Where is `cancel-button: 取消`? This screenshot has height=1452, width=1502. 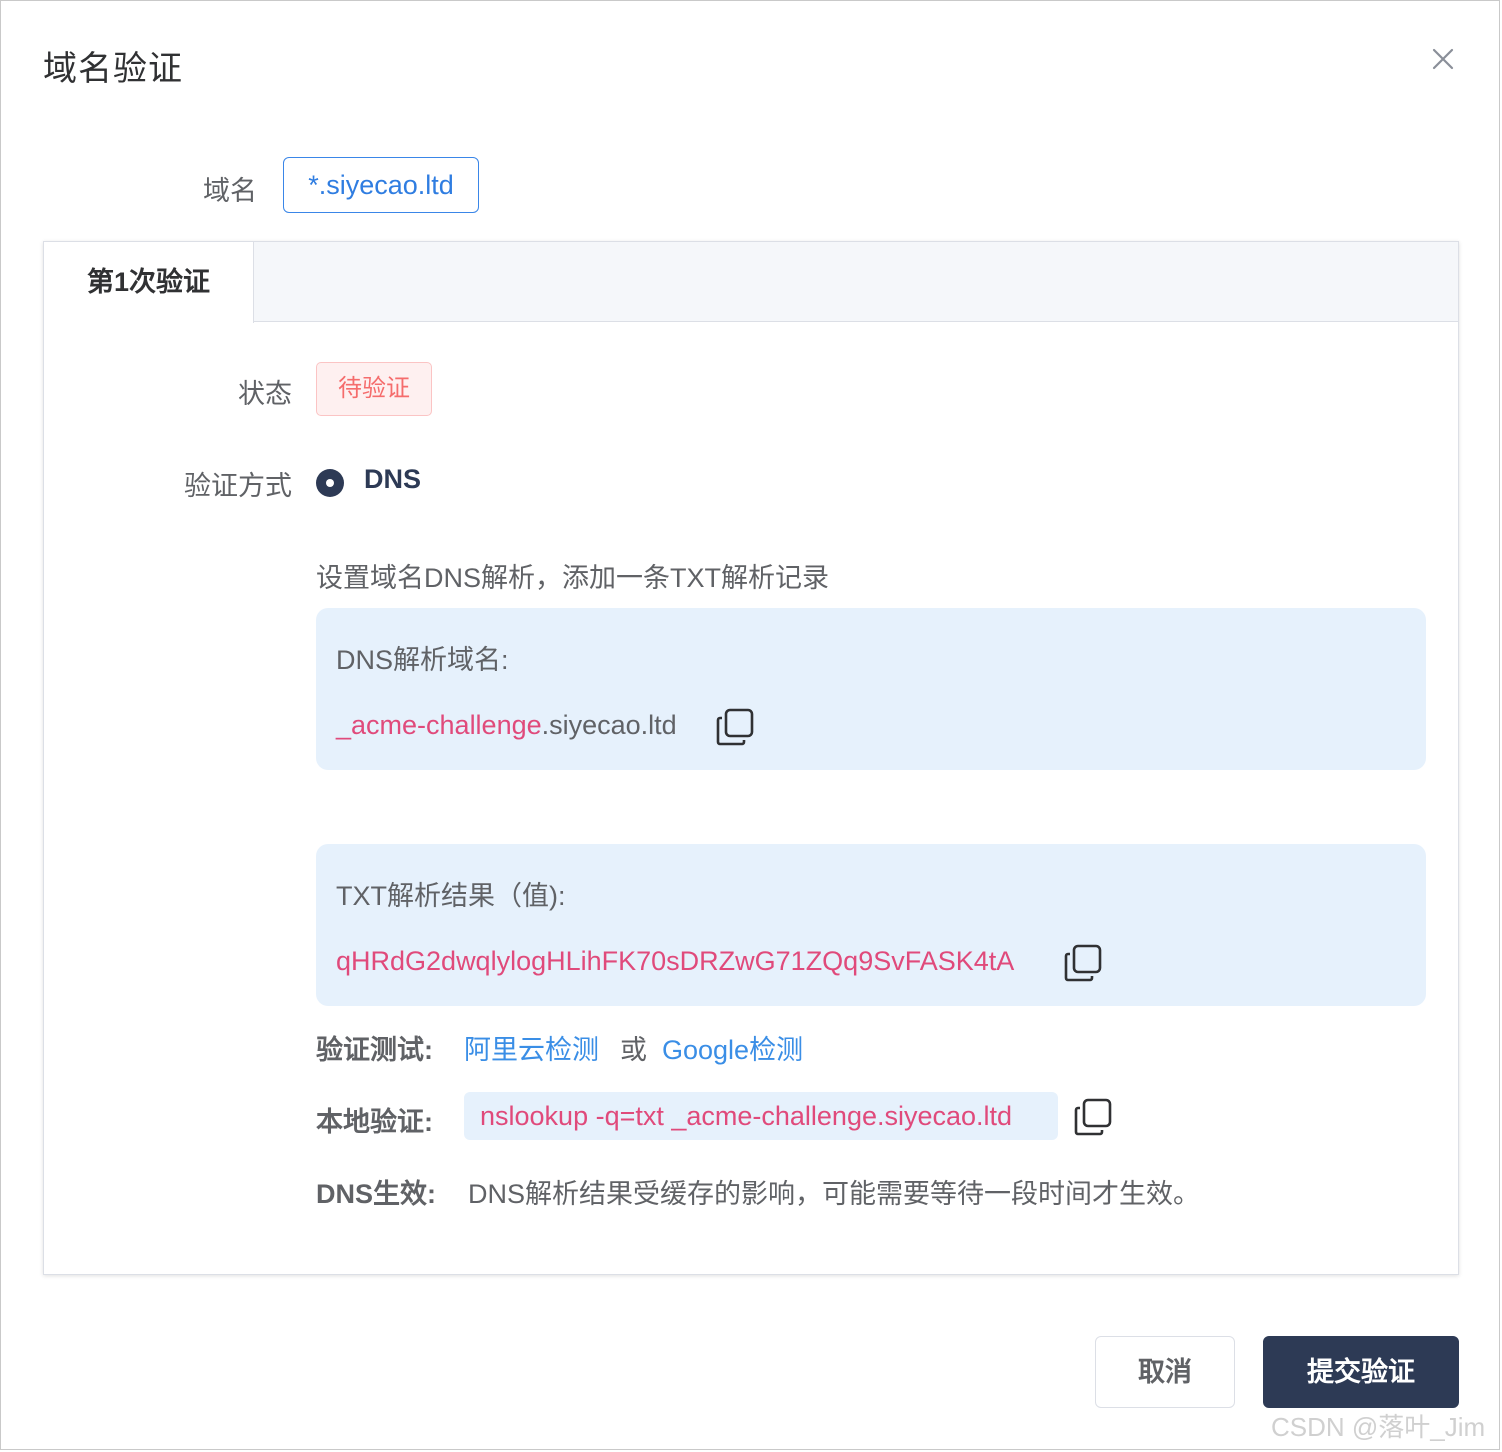 cancel-button: 取消 is located at coordinates (1165, 1372).